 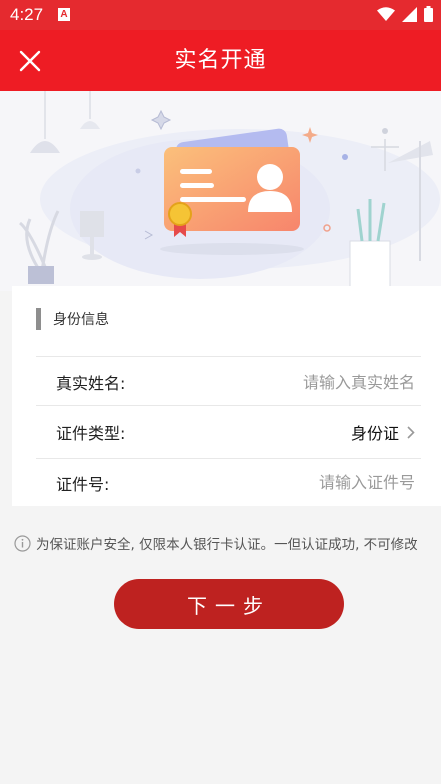 I want to click on chevron-right-icon, so click(x=411, y=432).